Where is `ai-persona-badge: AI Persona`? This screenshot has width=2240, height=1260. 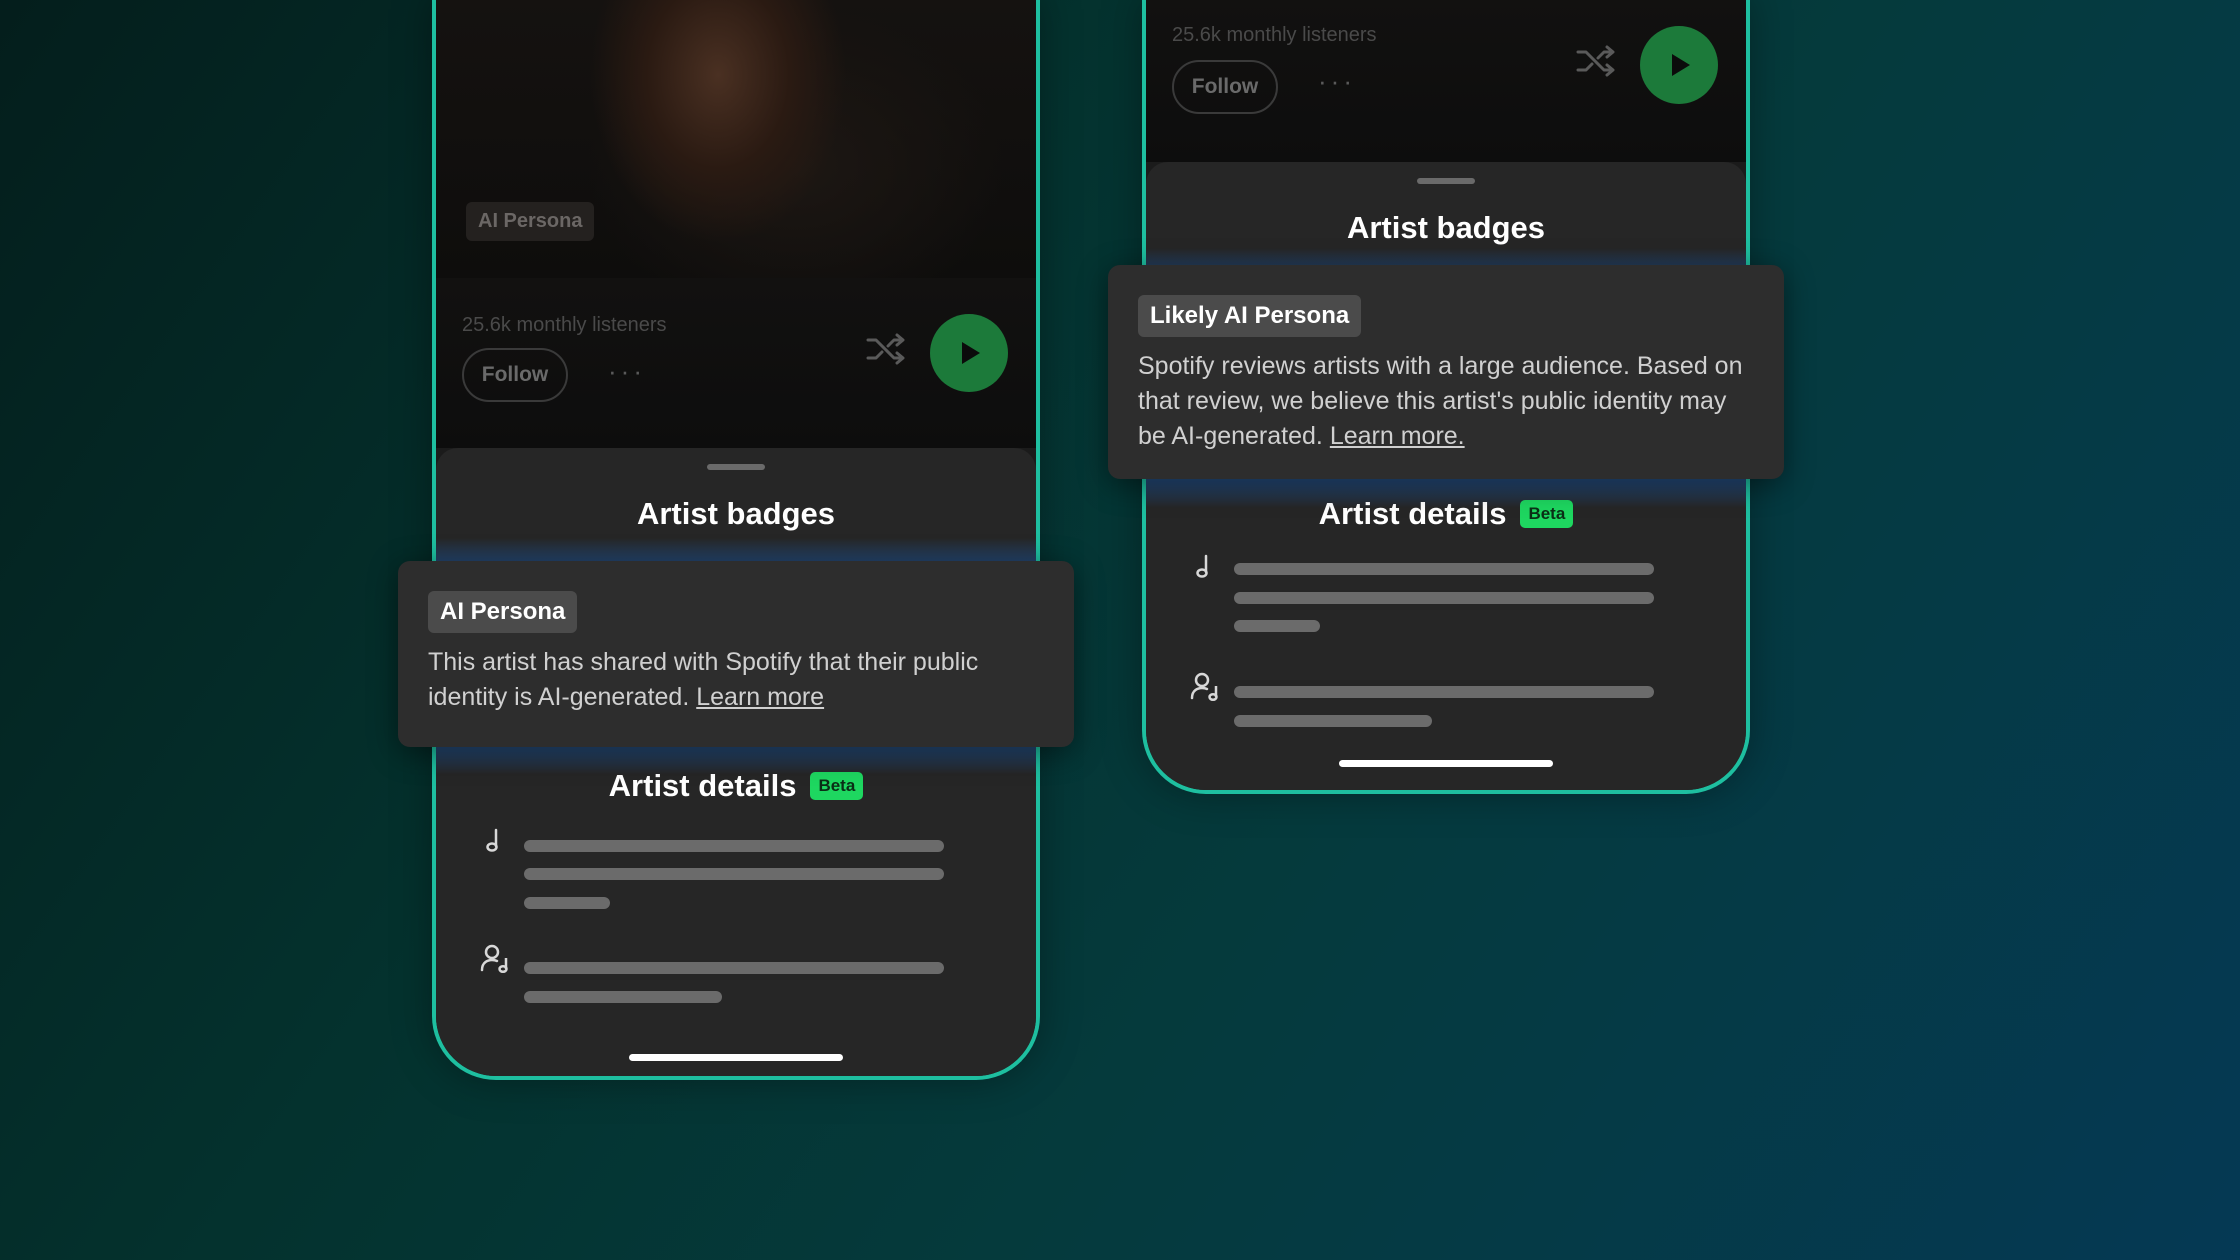
ai-persona-badge: AI Persona is located at coordinates (503, 612).